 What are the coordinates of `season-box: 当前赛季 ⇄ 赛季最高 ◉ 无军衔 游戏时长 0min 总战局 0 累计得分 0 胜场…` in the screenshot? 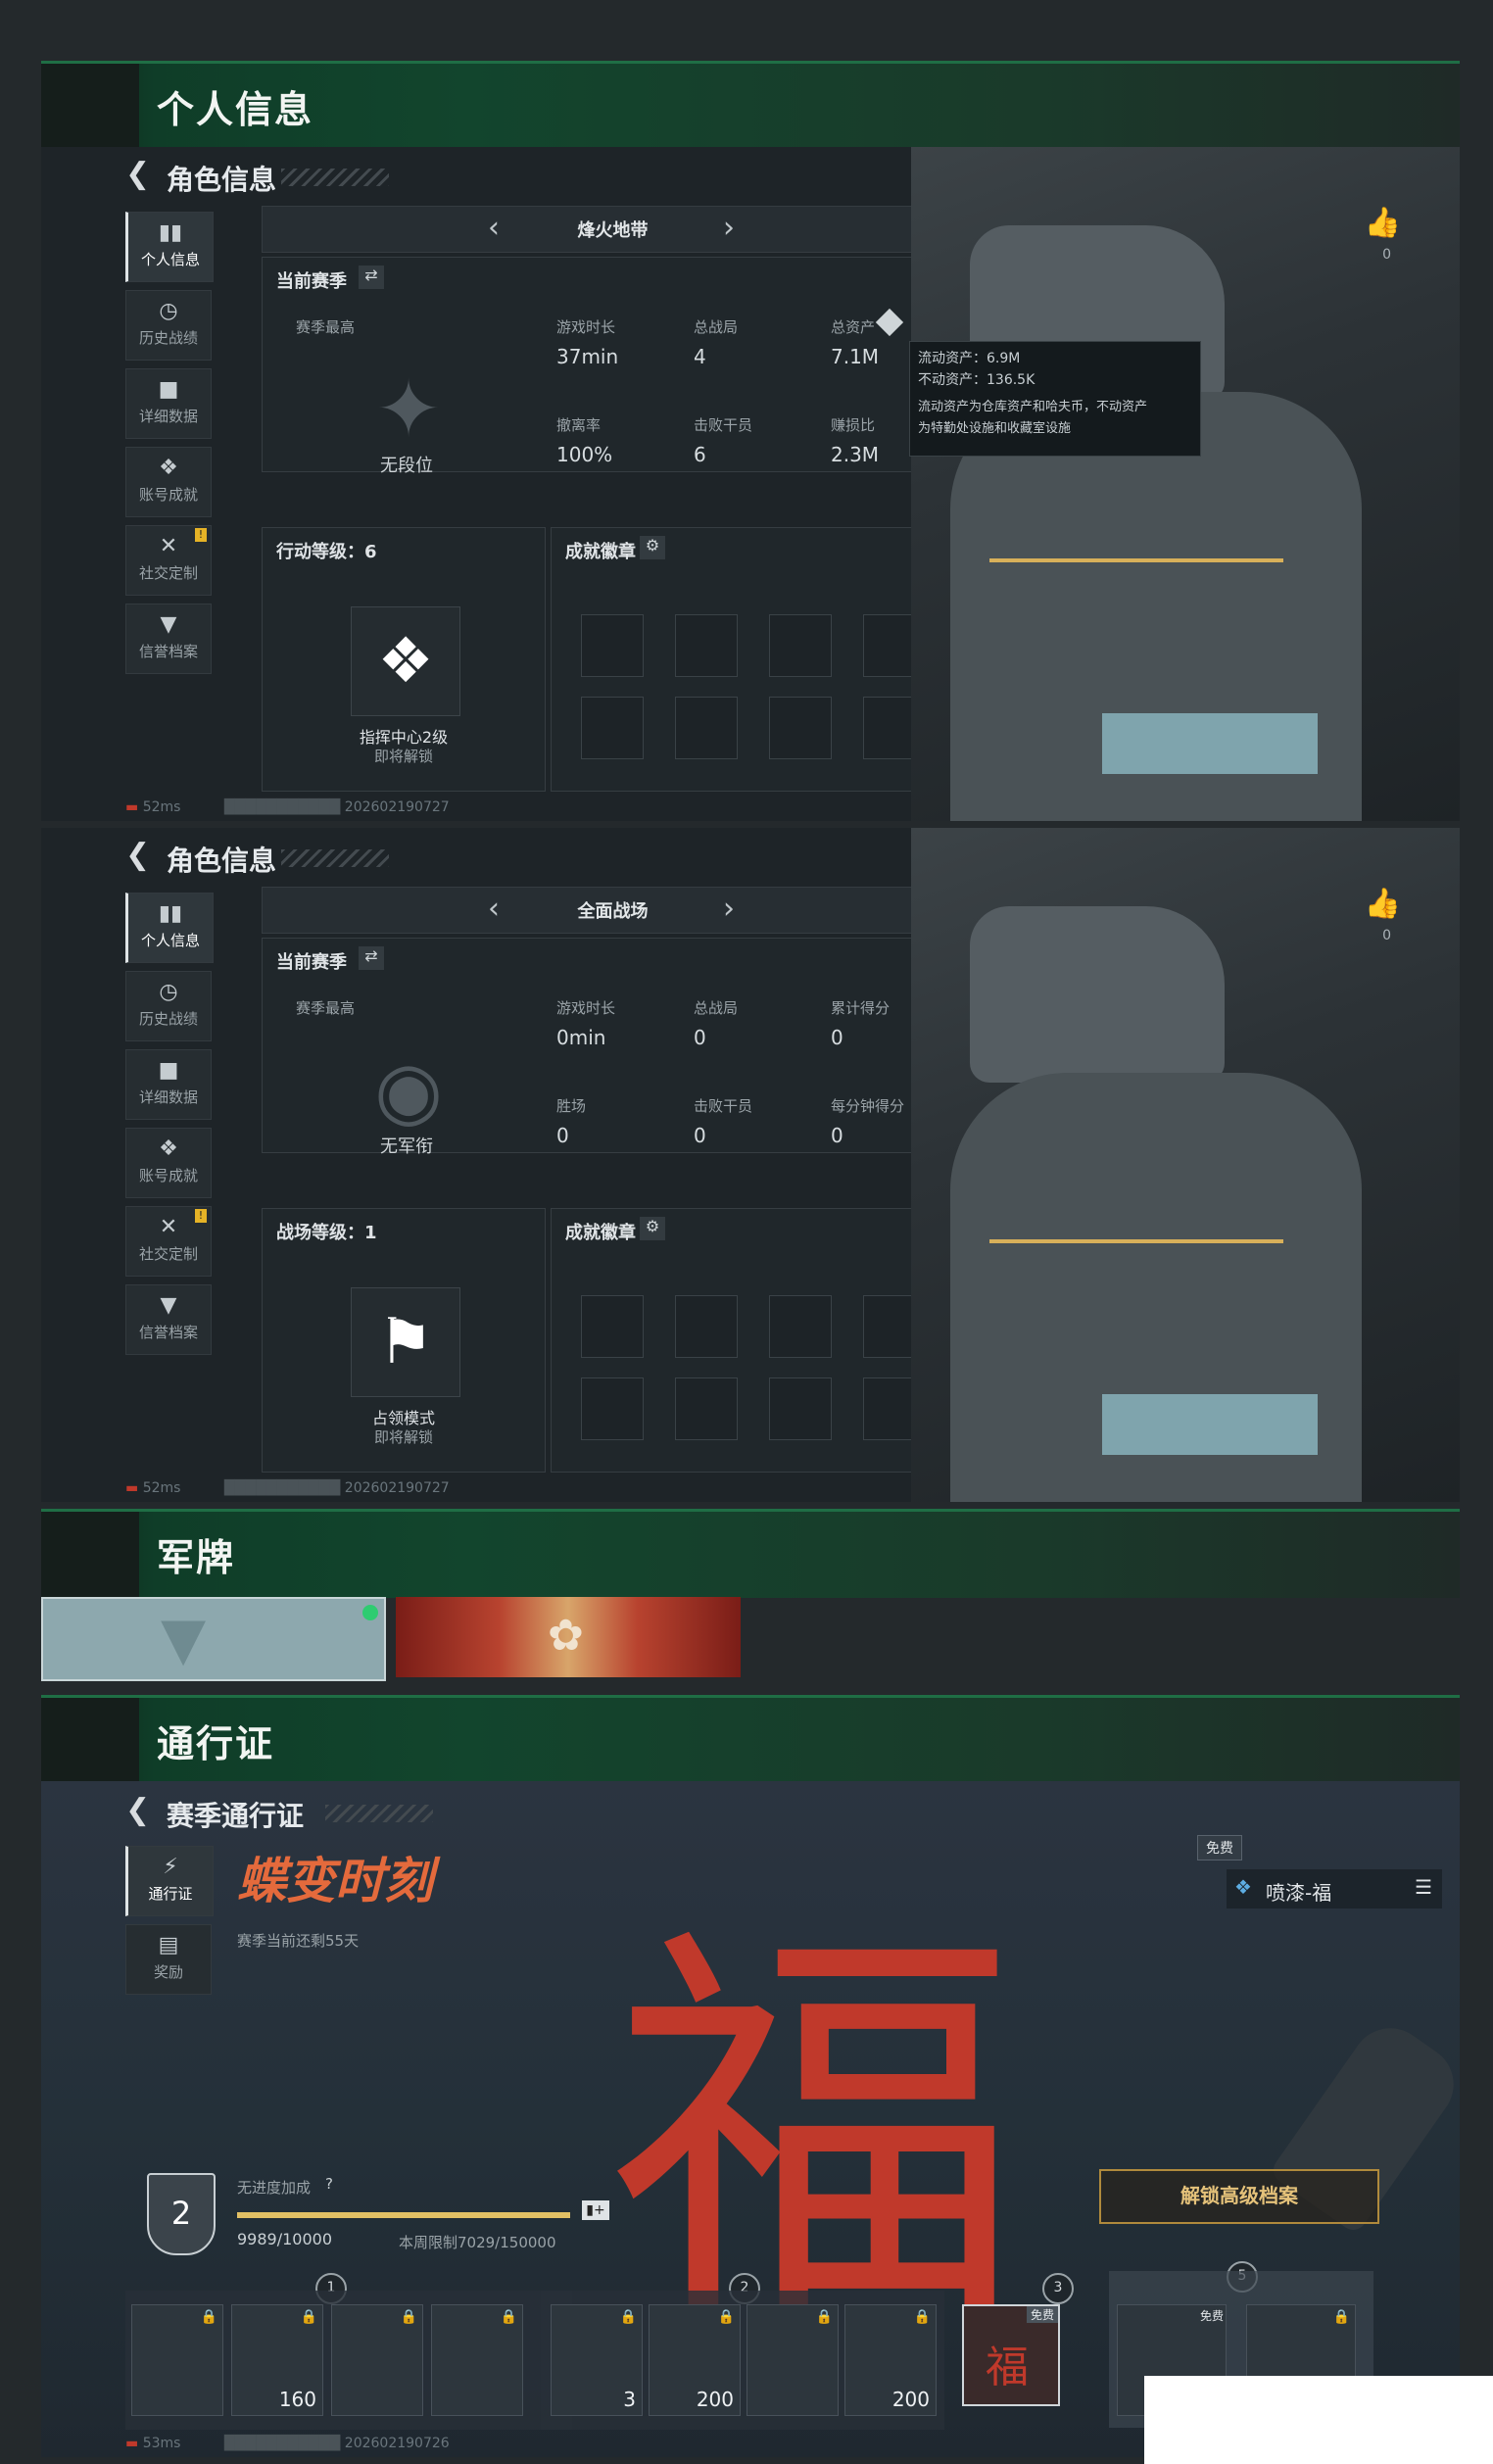 It's located at (613, 1047).